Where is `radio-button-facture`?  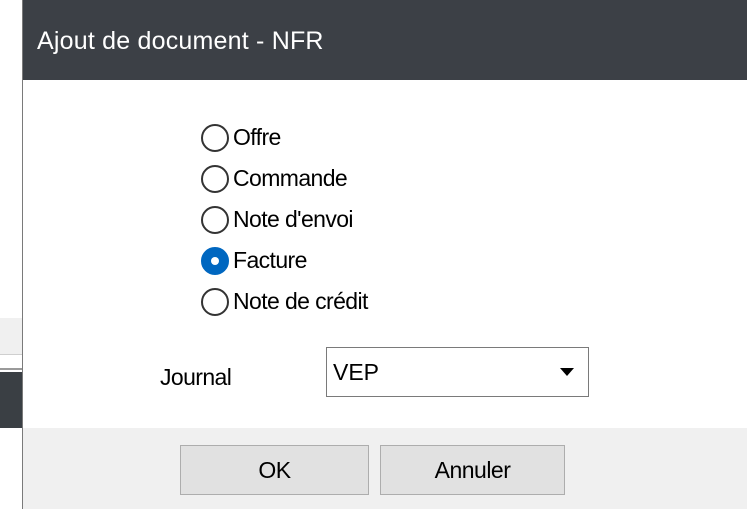
radio-button-facture is located at coordinates (215, 260).